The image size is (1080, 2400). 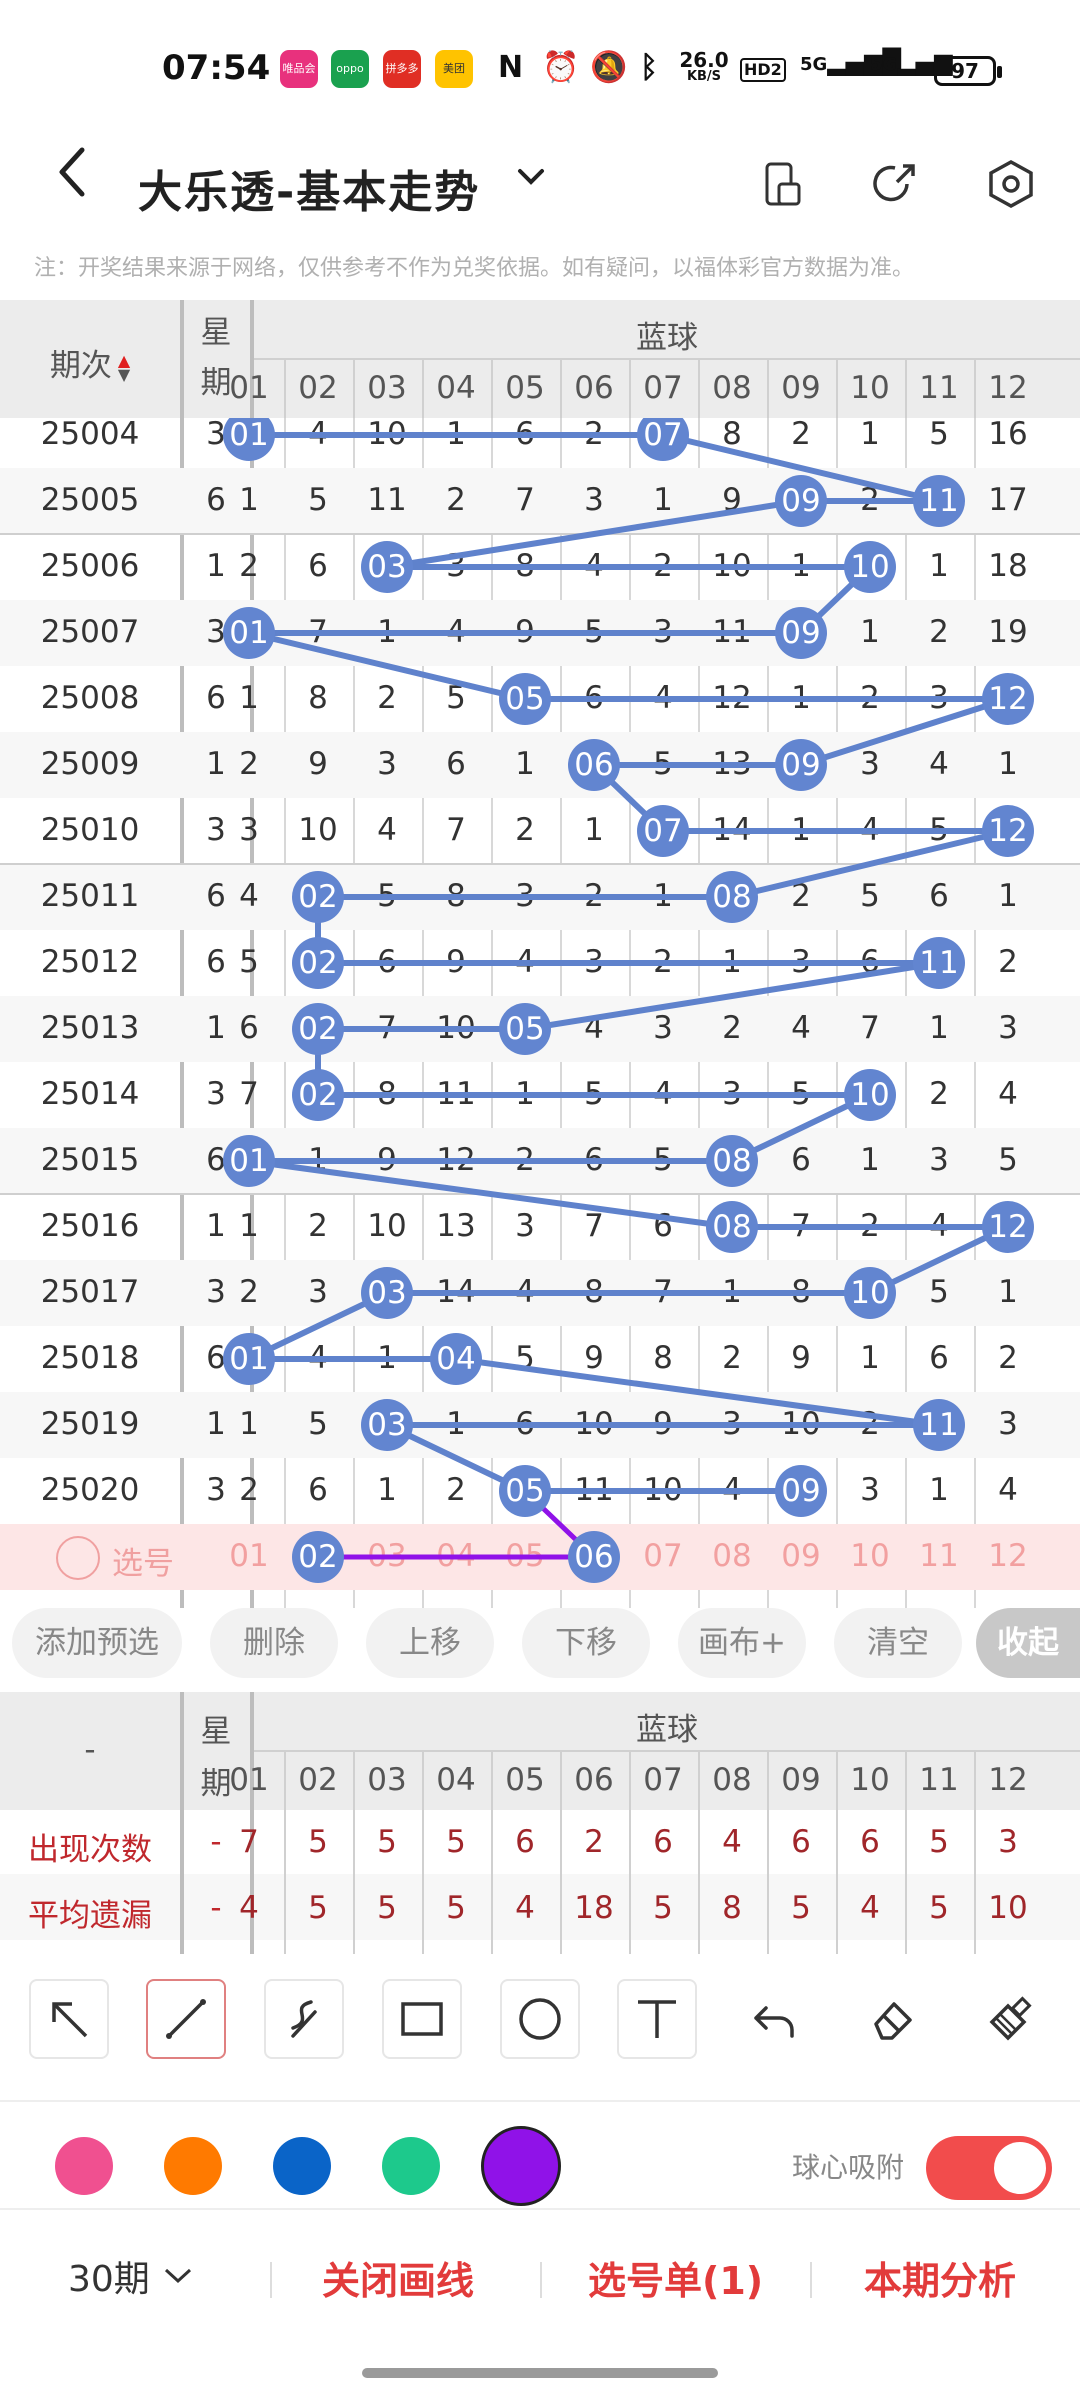 I want to click on arrow-tool-button, so click(x=69, y=2019).